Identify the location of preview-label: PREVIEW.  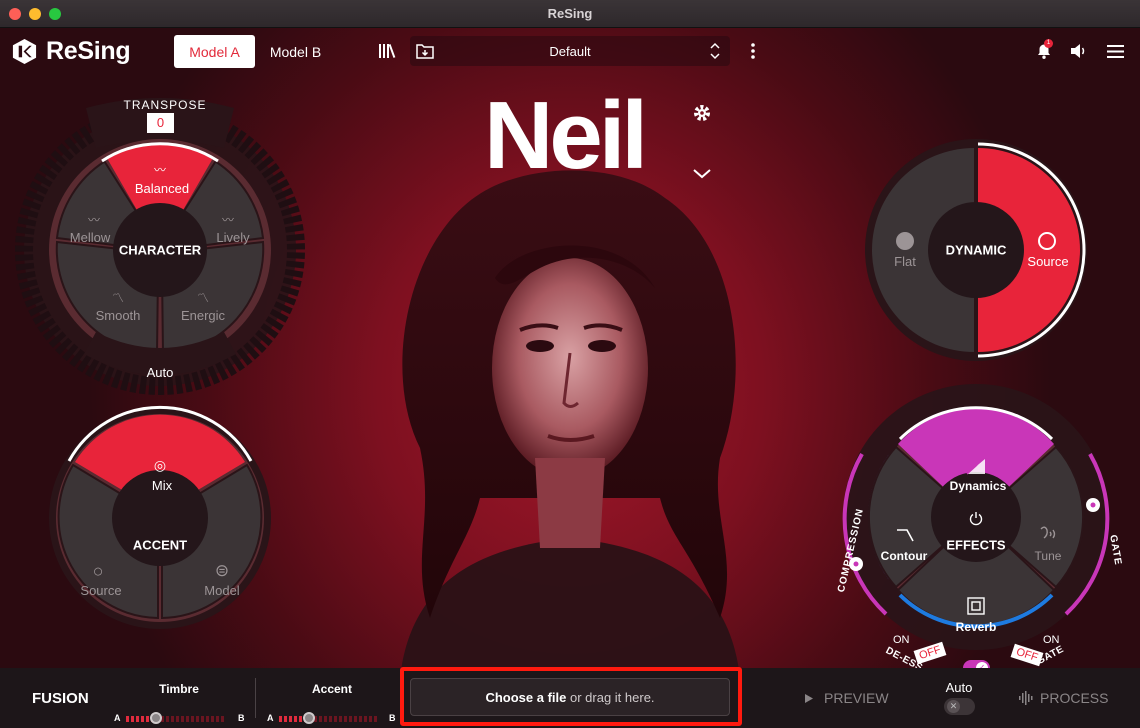
(856, 698).